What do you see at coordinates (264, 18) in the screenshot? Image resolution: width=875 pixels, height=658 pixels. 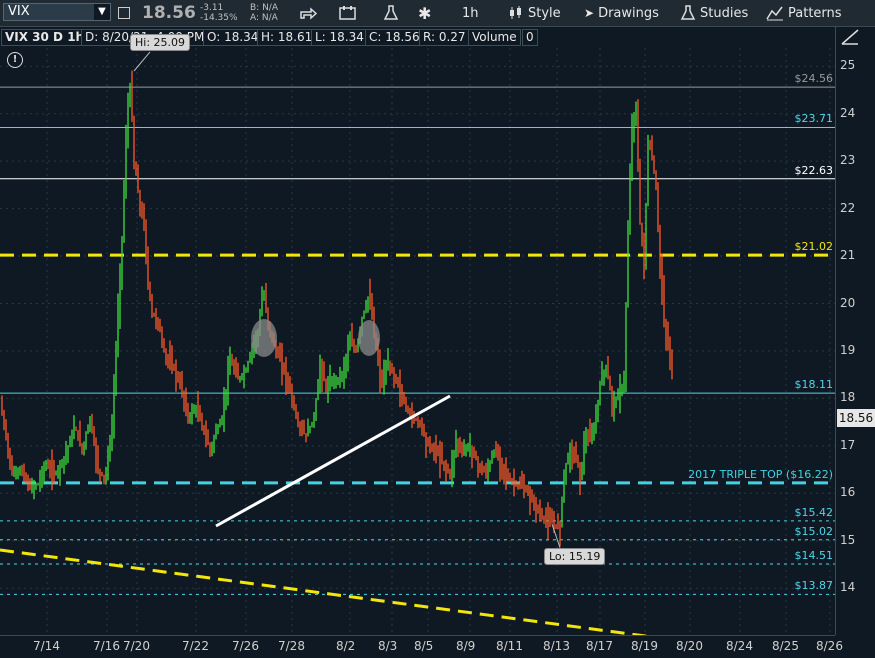 I see `ask: A: N/A` at bounding box center [264, 18].